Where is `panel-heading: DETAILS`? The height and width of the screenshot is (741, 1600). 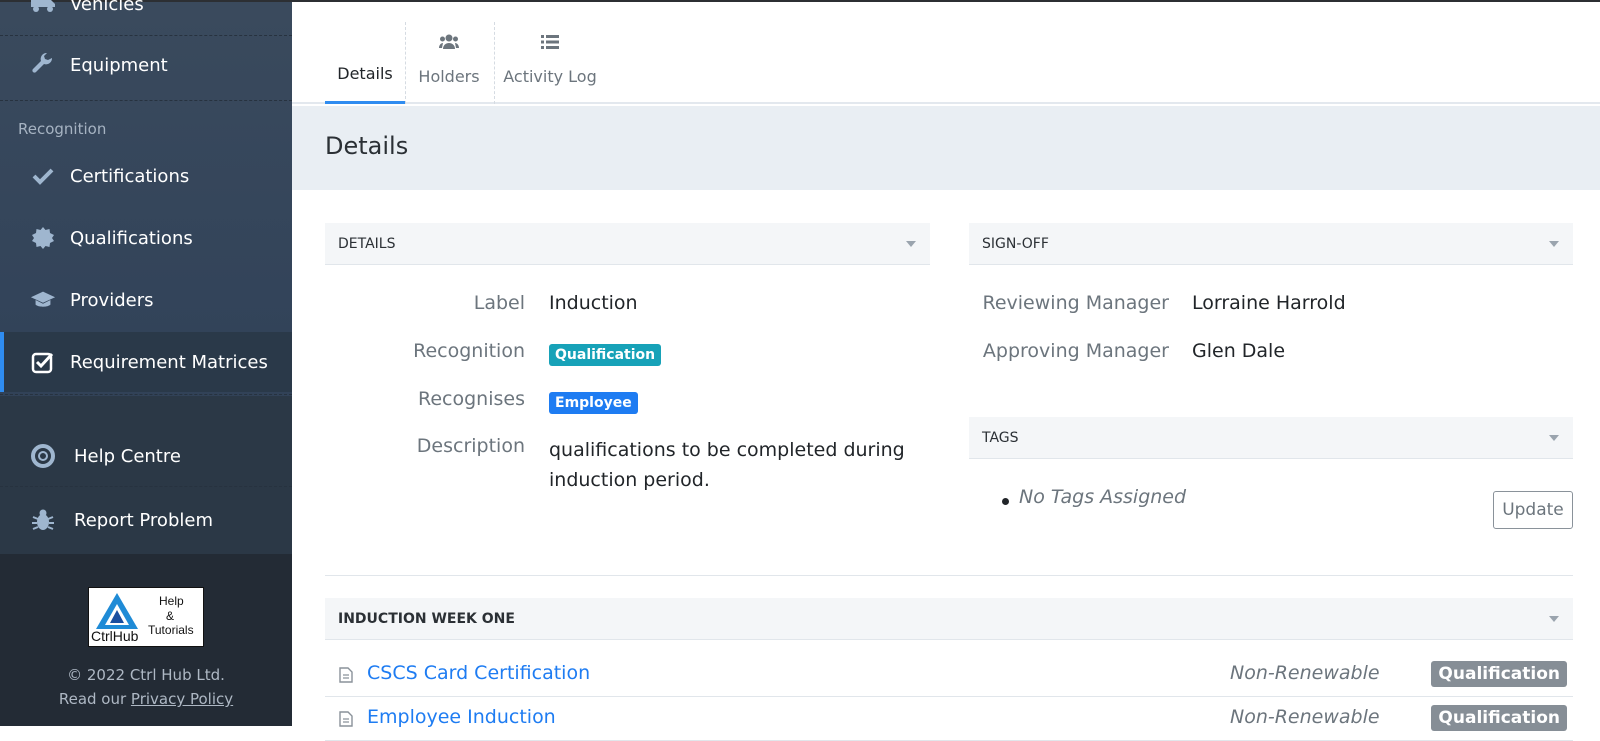
panel-heading: DETAILS is located at coordinates (367, 243).